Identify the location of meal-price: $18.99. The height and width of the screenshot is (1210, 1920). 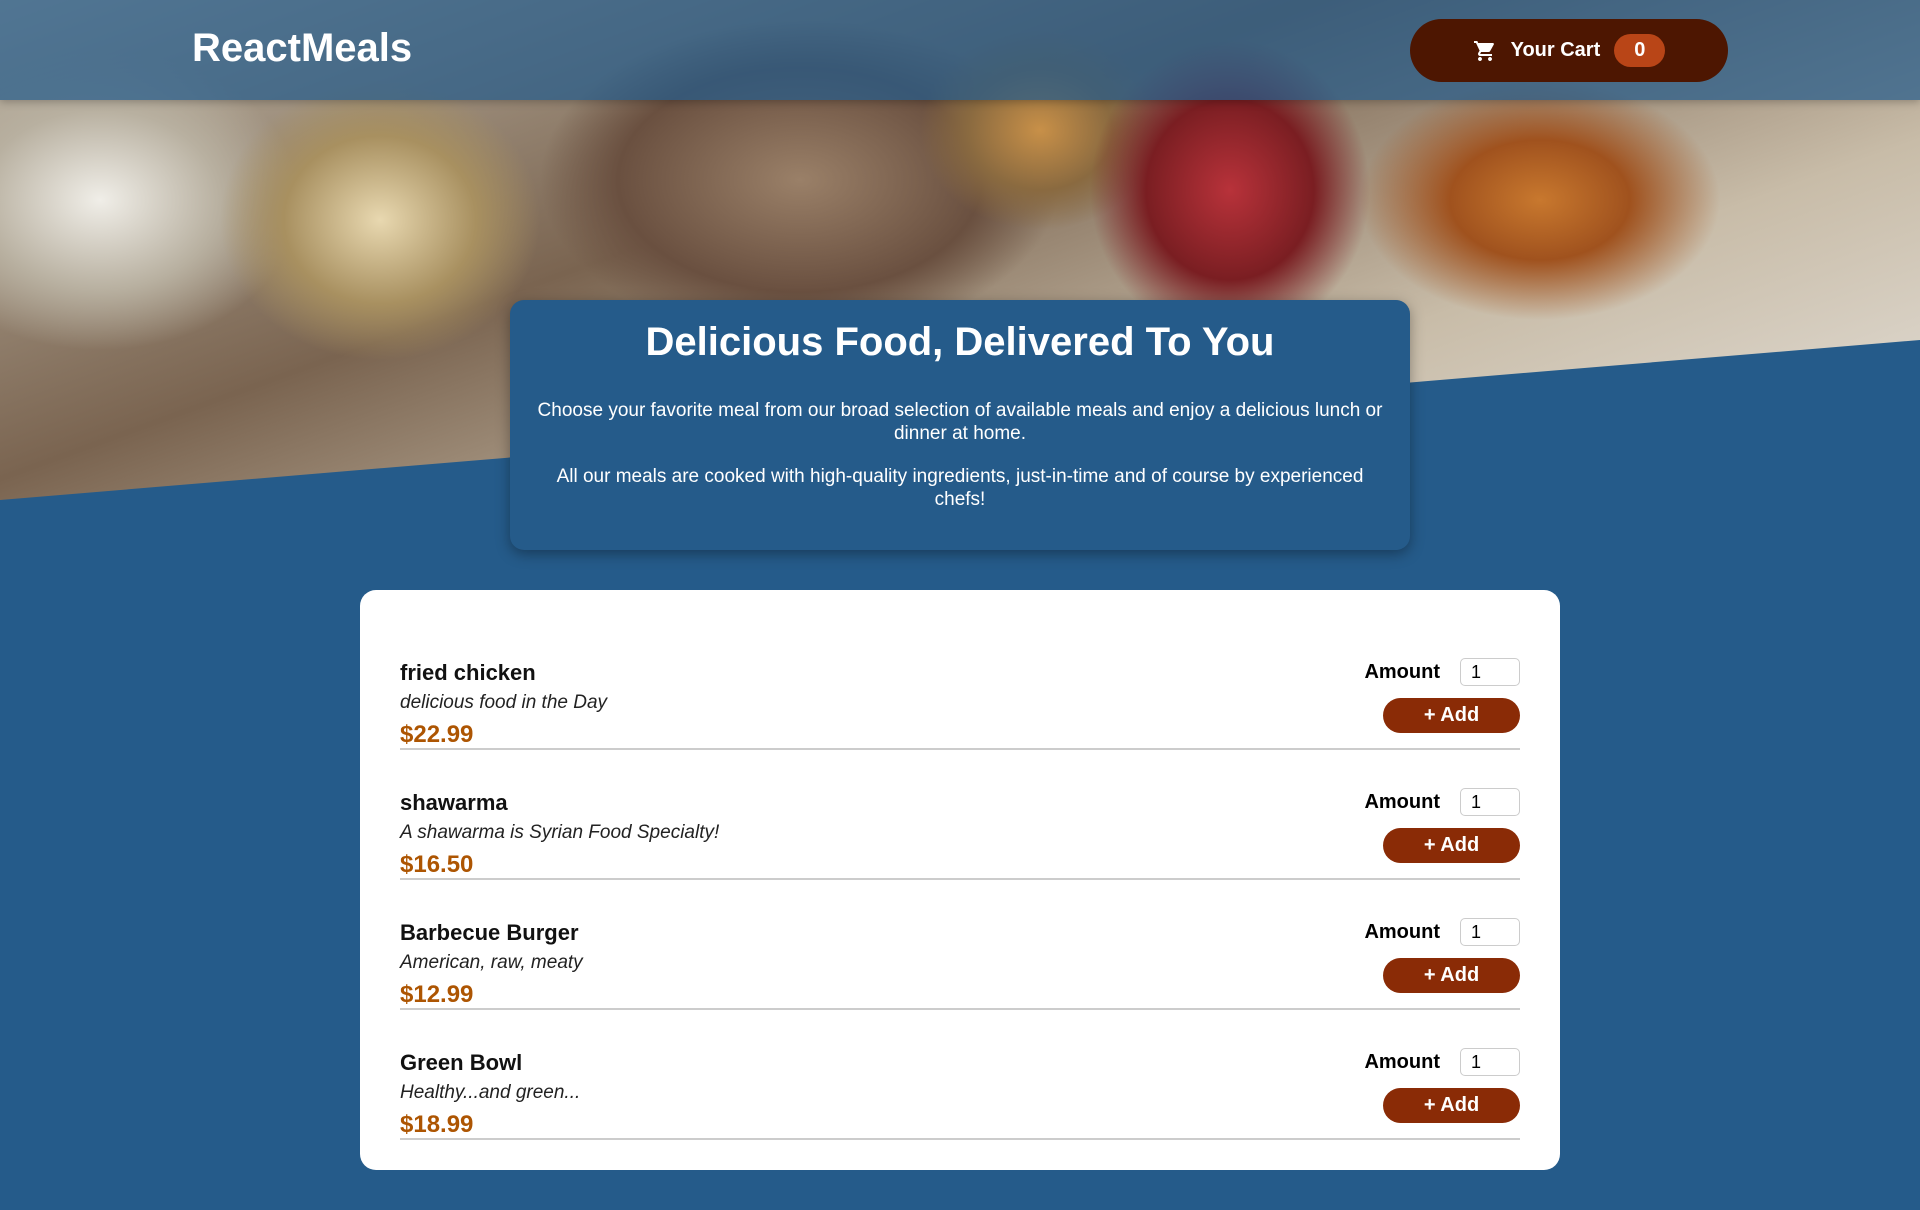
(437, 1124).